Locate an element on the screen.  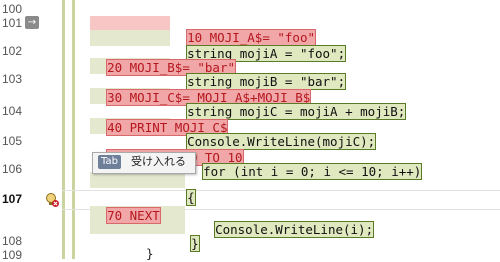
accept-label: 受け入れる is located at coordinates (158, 162).